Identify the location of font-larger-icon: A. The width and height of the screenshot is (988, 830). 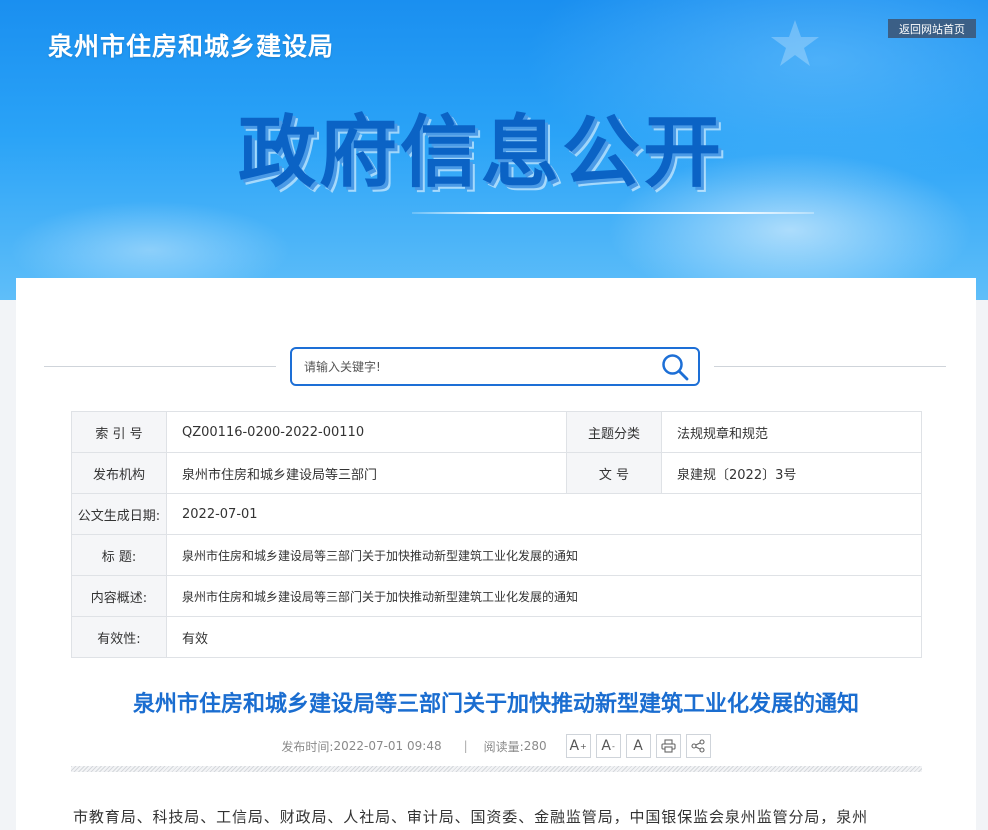
(574, 746).